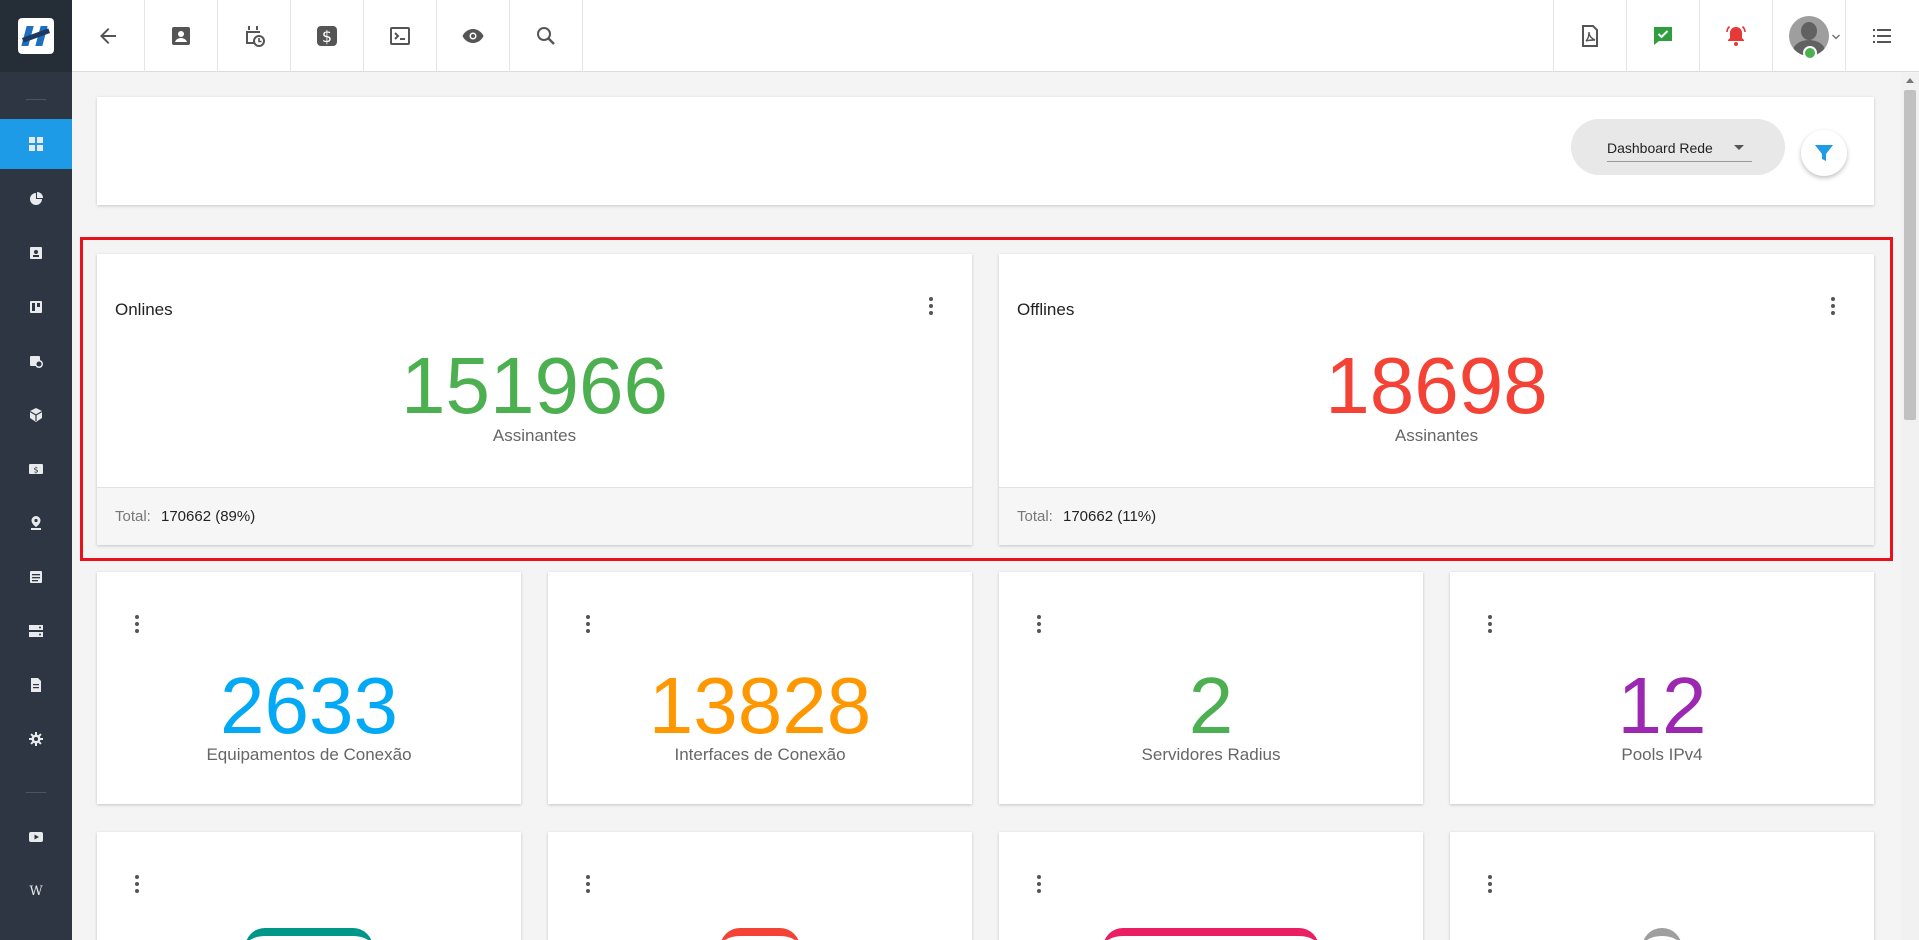 This screenshot has width=1919, height=940. What do you see at coordinates (1110, 516) in the screenshot?
I see `total-value: 170662 (11%)` at bounding box center [1110, 516].